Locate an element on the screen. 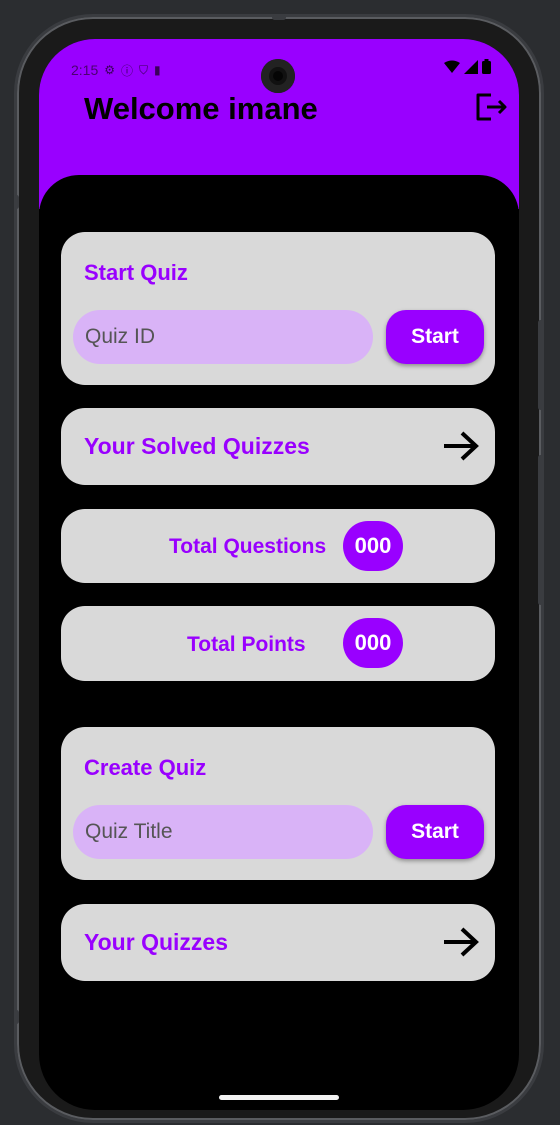 The width and height of the screenshot is (560, 1125). quiz-id-input is located at coordinates (223, 337).